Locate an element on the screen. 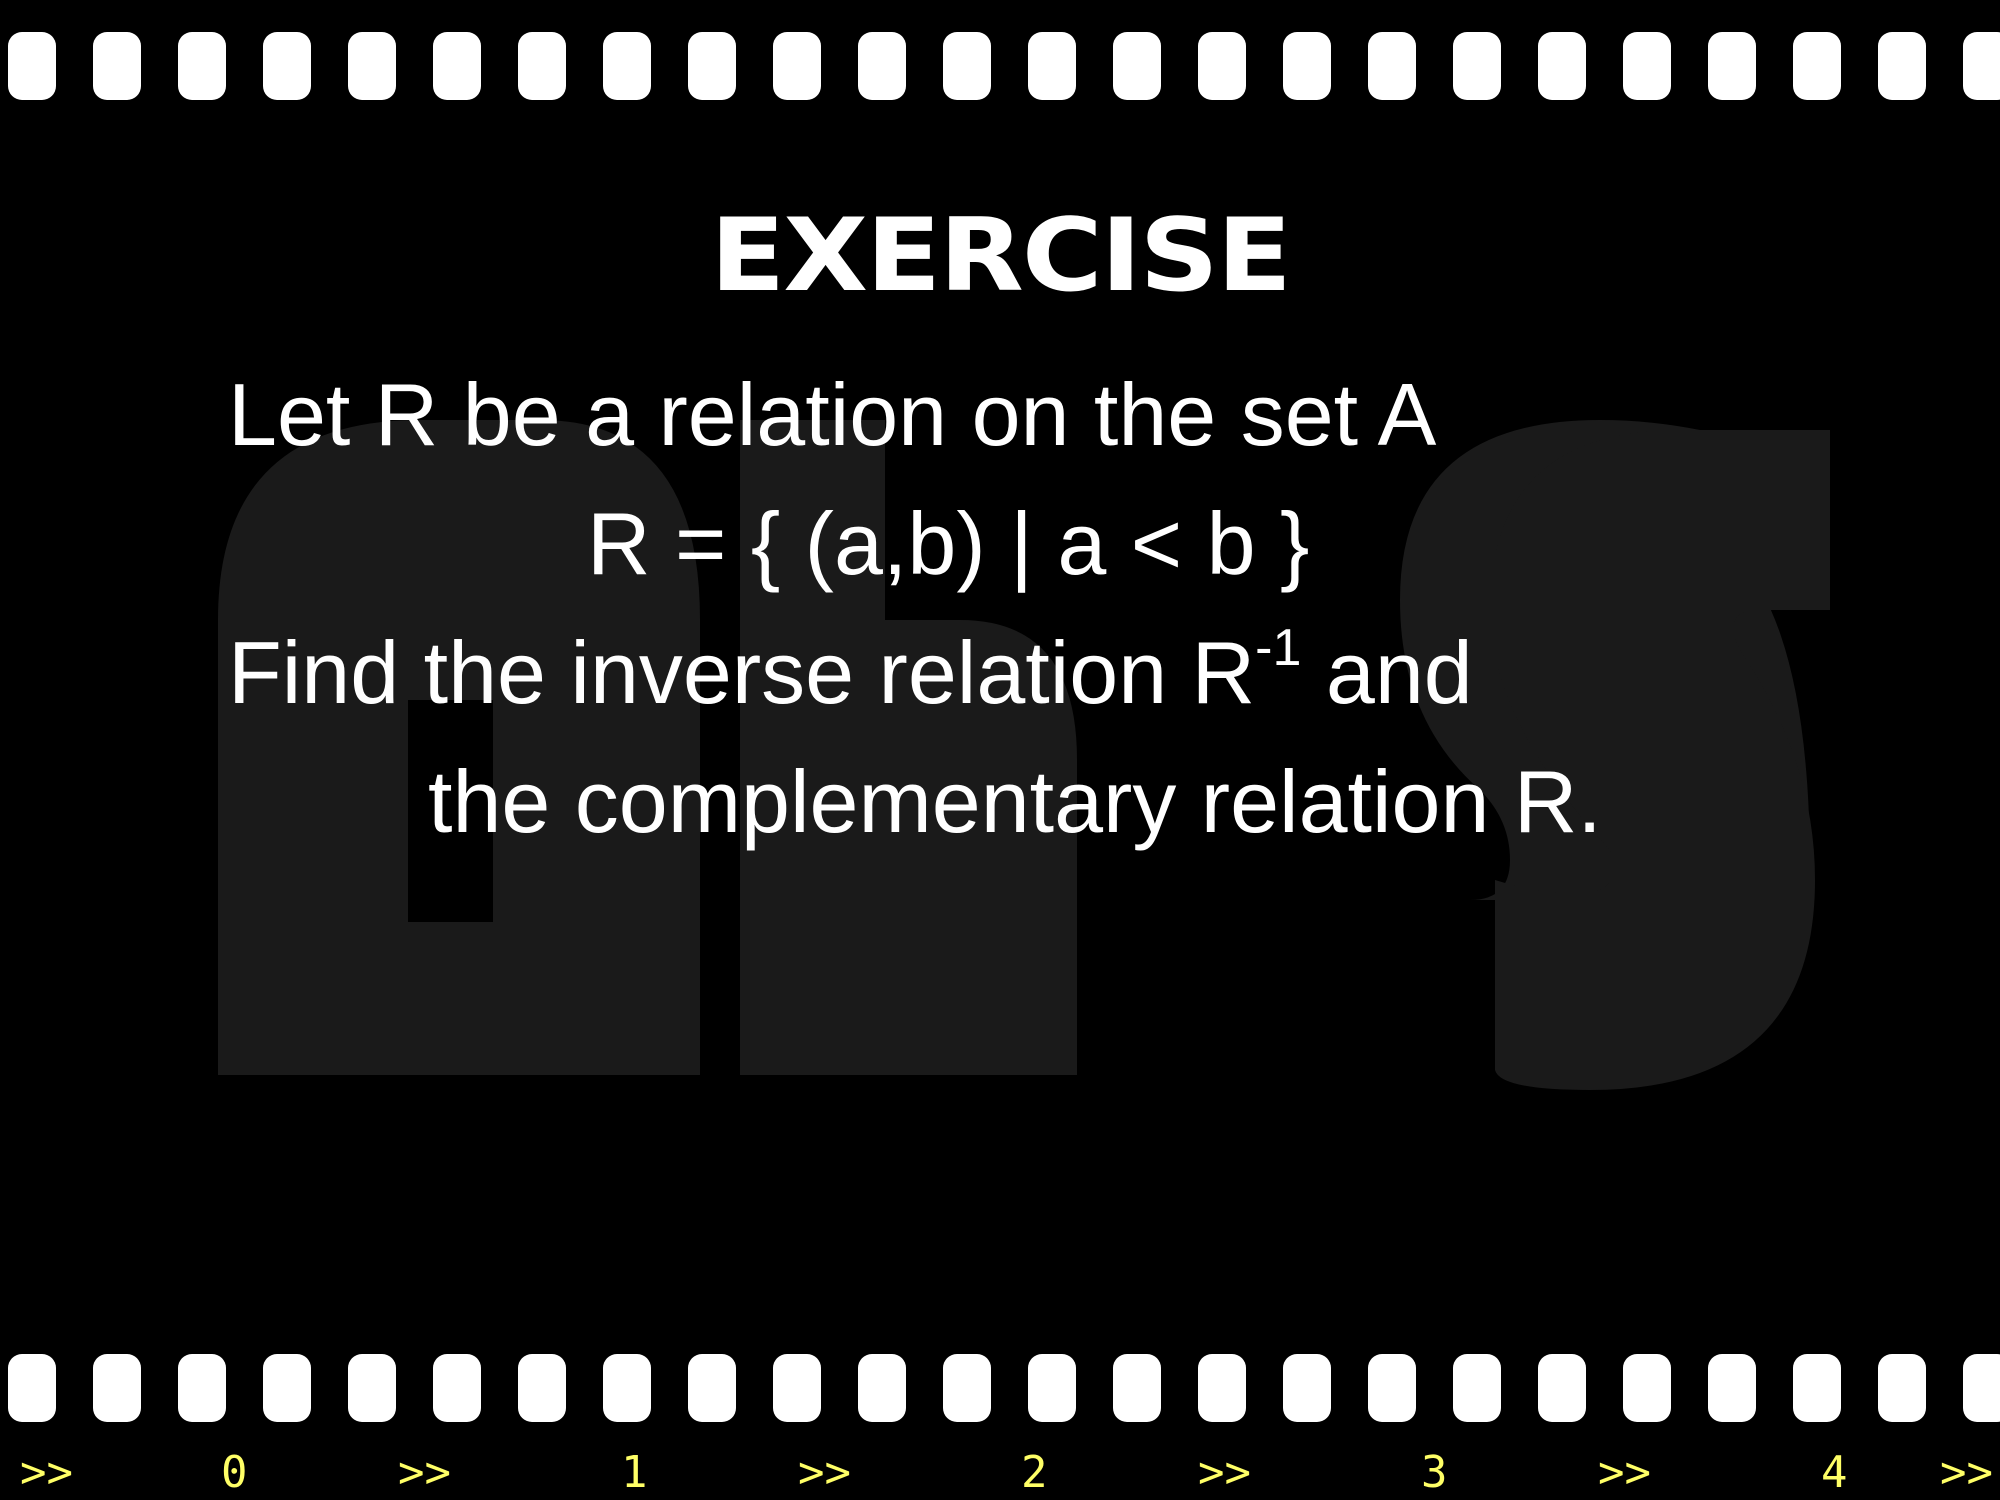  counter-number: 3 is located at coordinates (1434, 1472).